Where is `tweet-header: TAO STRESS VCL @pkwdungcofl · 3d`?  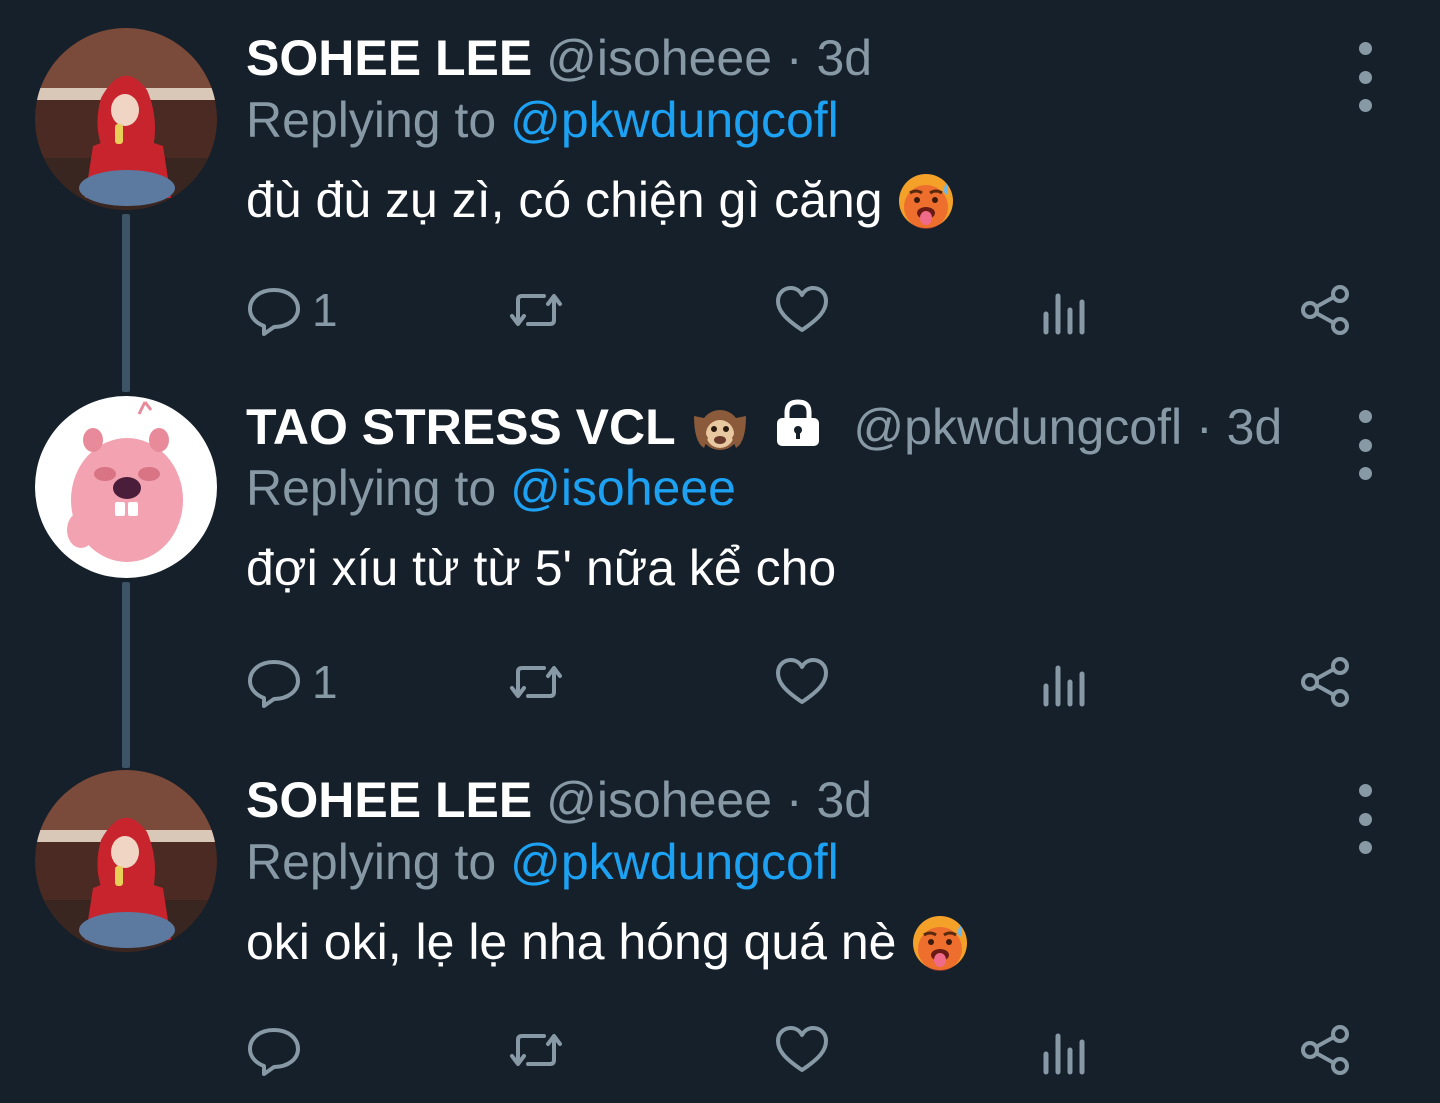
tweet-header: TAO STRESS VCL @pkwdungcofl · 3d is located at coordinates (786, 426).